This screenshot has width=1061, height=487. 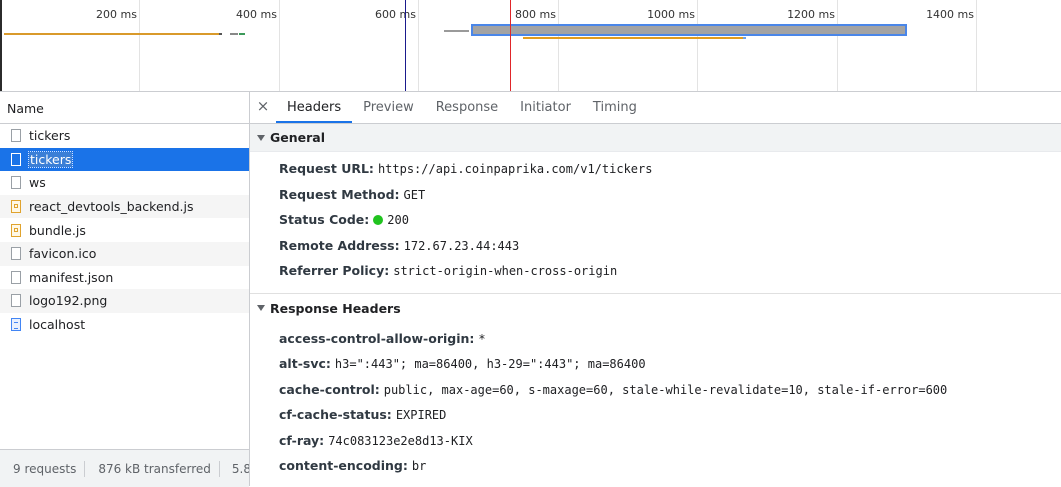 What do you see at coordinates (116, 14) in the screenshot?
I see `timeline-tick-label: 200 ms` at bounding box center [116, 14].